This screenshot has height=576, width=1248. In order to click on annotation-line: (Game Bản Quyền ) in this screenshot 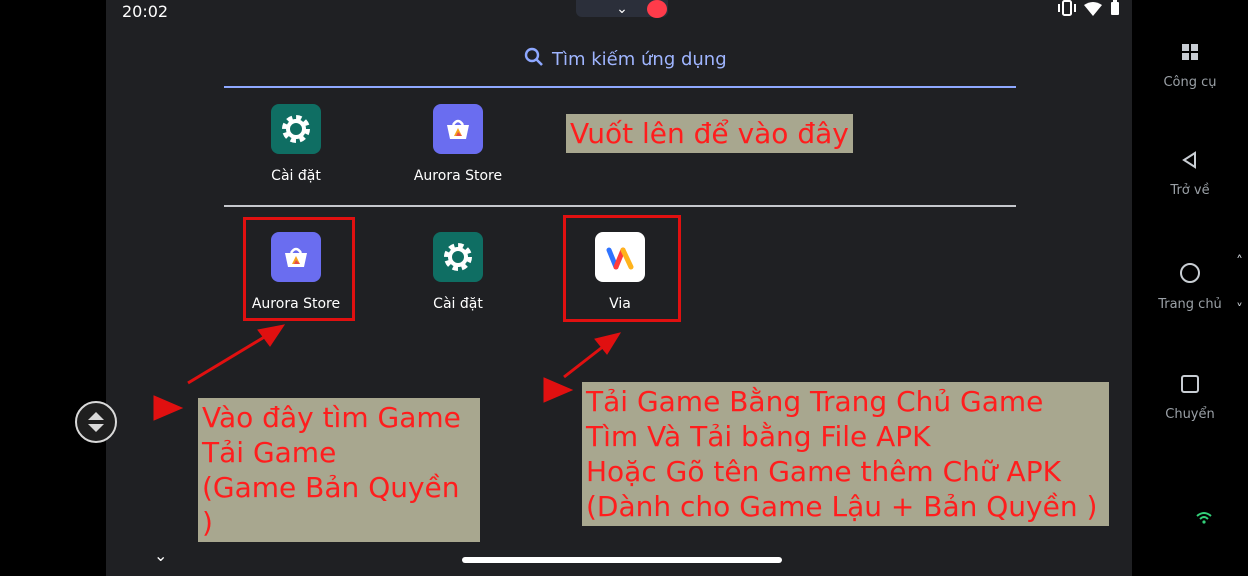, I will do `click(331, 505)`.